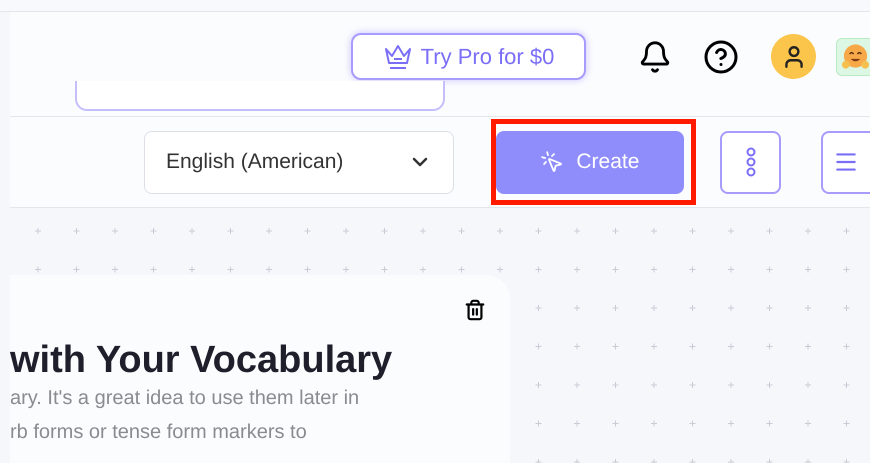  I want to click on crown-icon, so click(397, 56).